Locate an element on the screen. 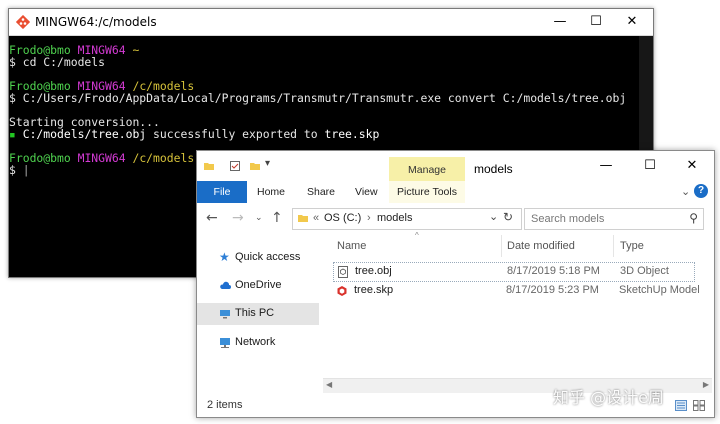  customize-toolbar-icon: ▾ is located at coordinates (271, 164).